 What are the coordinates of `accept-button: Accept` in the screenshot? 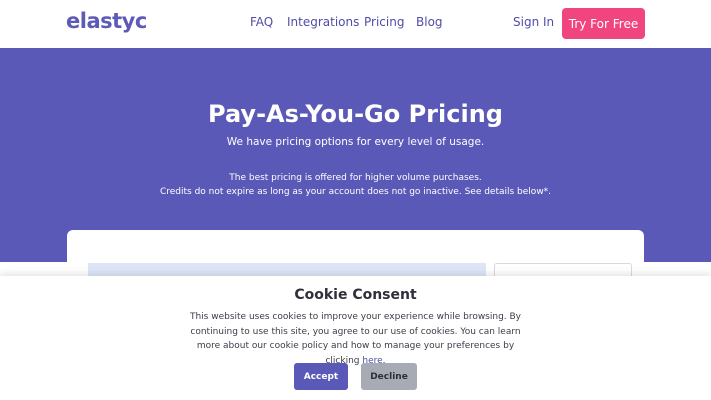 It's located at (321, 376).